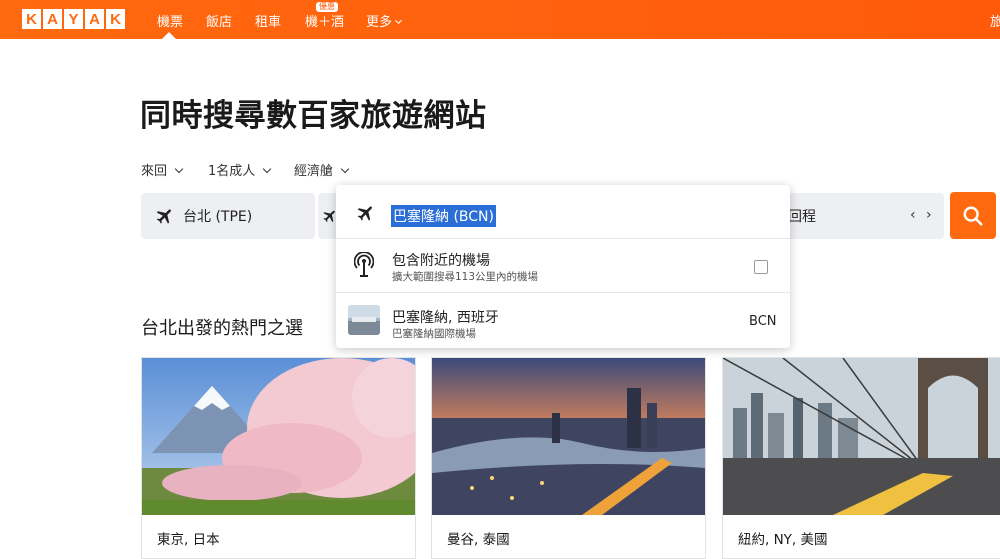 The width and height of the screenshot is (1000, 559). Describe the element at coordinates (268, 20) in the screenshot. I see `nav-cars: 租車` at that location.